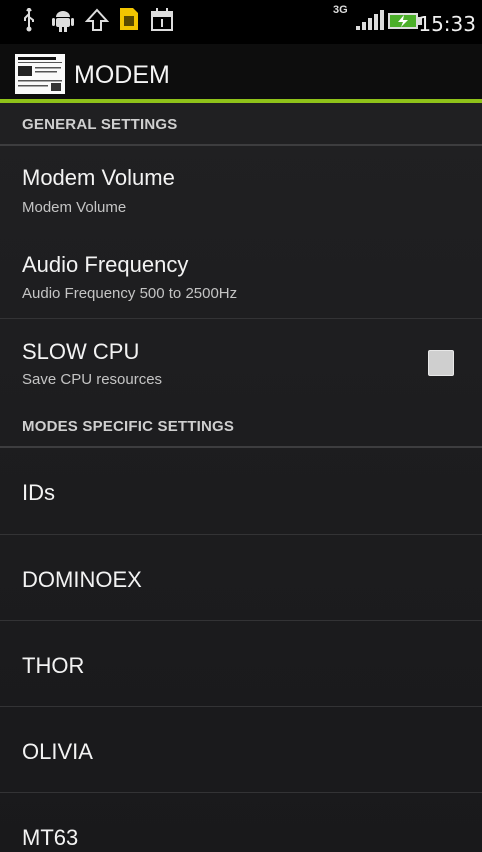 The width and height of the screenshot is (482, 852). Describe the element at coordinates (57, 751) in the screenshot. I see `pref-title: OLIVIA` at that location.